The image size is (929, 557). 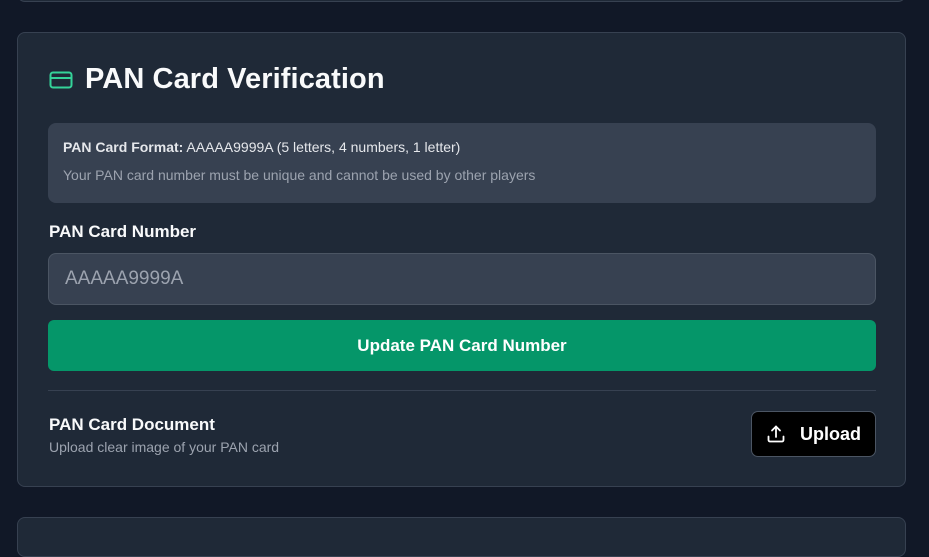 What do you see at coordinates (461, 537) in the screenshot?
I see `next-card` at bounding box center [461, 537].